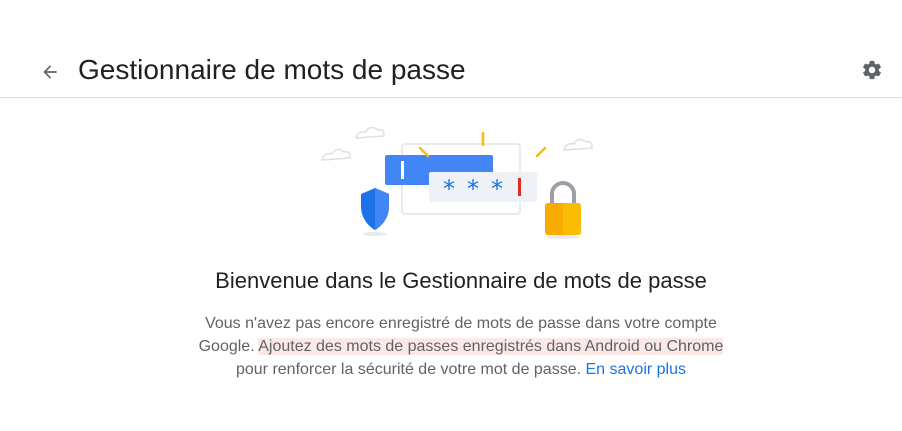 This screenshot has width=902, height=431. I want to click on password-illustration: ***, so click(457, 182).